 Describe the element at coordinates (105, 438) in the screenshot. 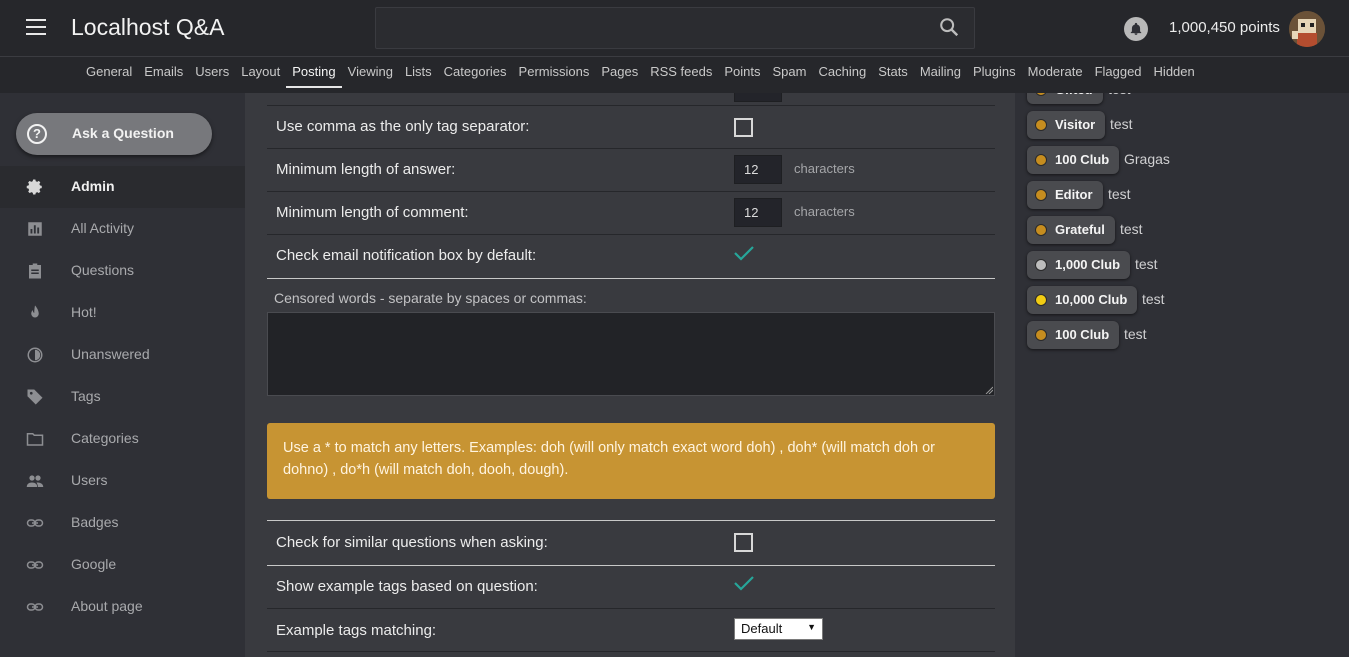

I see `sidebar-item-label: Categories` at that location.